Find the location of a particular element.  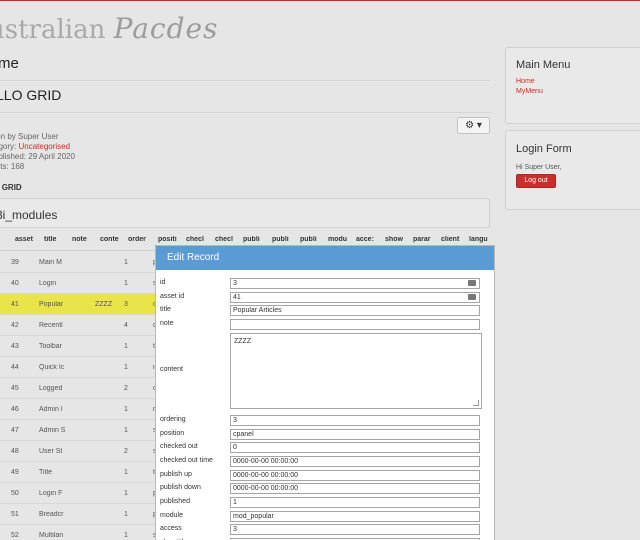

table-cell: 2 is located at coordinates (126, 388).